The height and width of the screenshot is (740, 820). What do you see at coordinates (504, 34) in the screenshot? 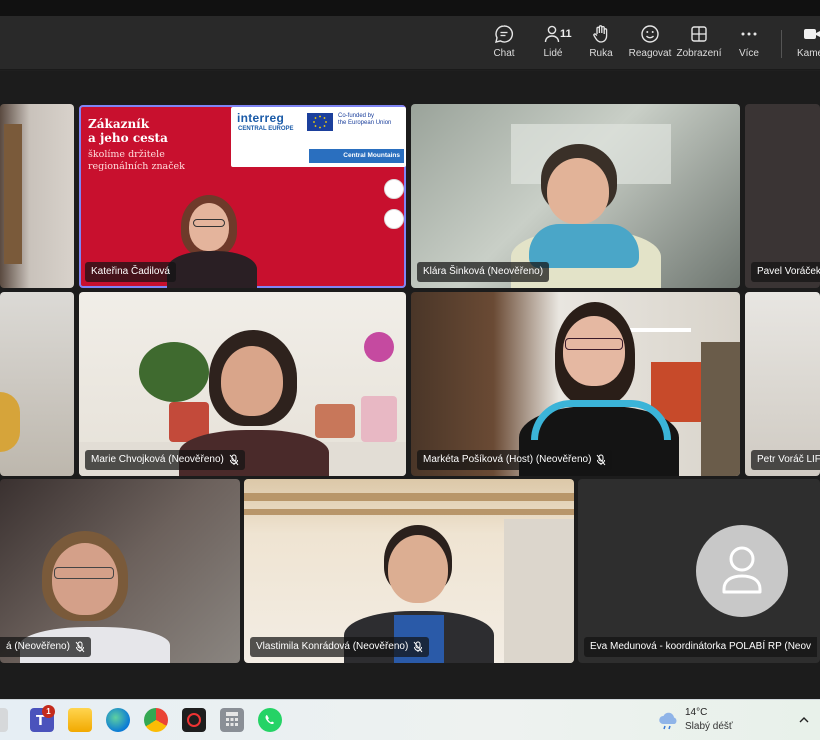
I see `chat-icon` at bounding box center [504, 34].